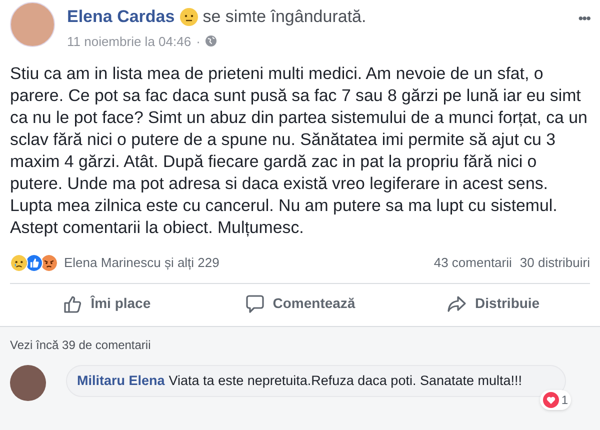 The height and width of the screenshot is (430, 600). Describe the element at coordinates (121, 17) in the screenshot. I see `author-name: Elena Cardas` at that location.